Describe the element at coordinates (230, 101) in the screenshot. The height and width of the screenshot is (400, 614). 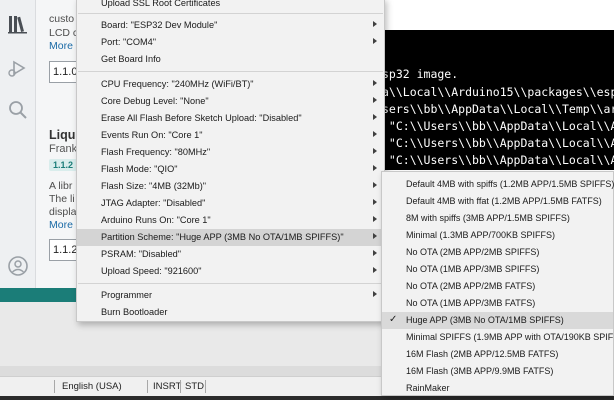
I see `menu-item-core-debug-level: Core Debug Level: "None"` at that location.